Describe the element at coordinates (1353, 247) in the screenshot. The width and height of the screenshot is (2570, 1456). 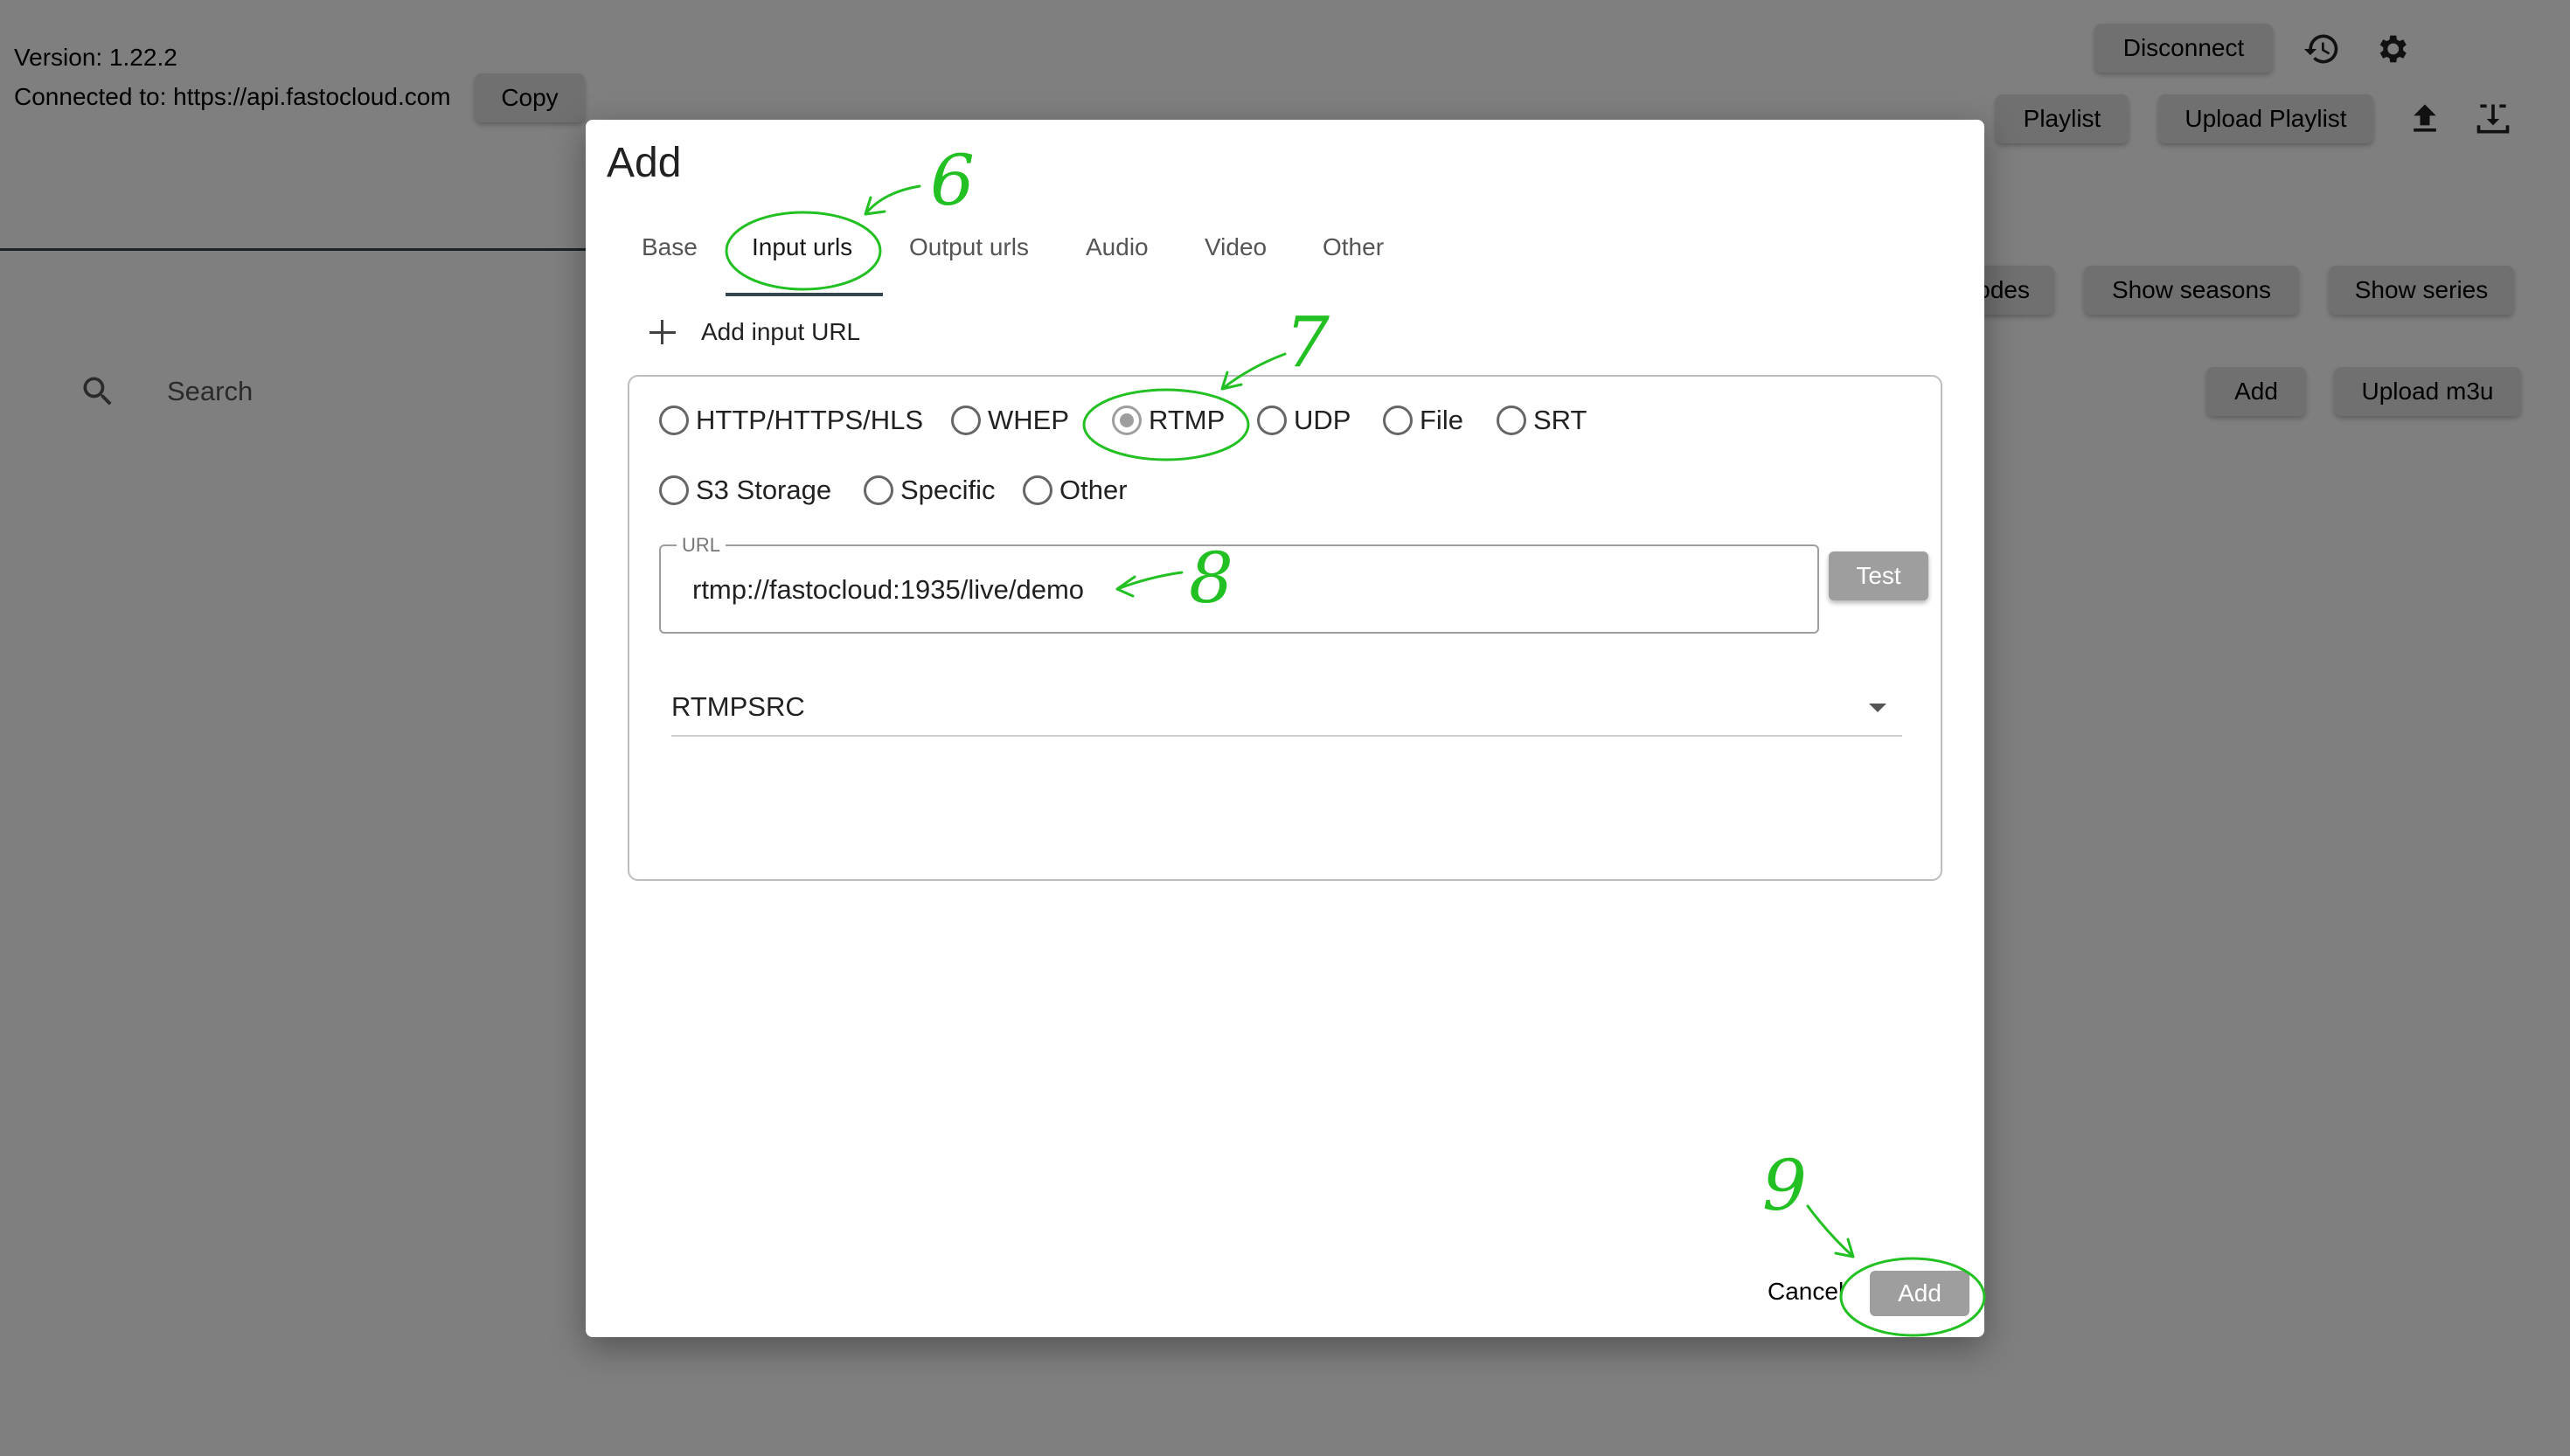
I see `tab-other: Other` at that location.